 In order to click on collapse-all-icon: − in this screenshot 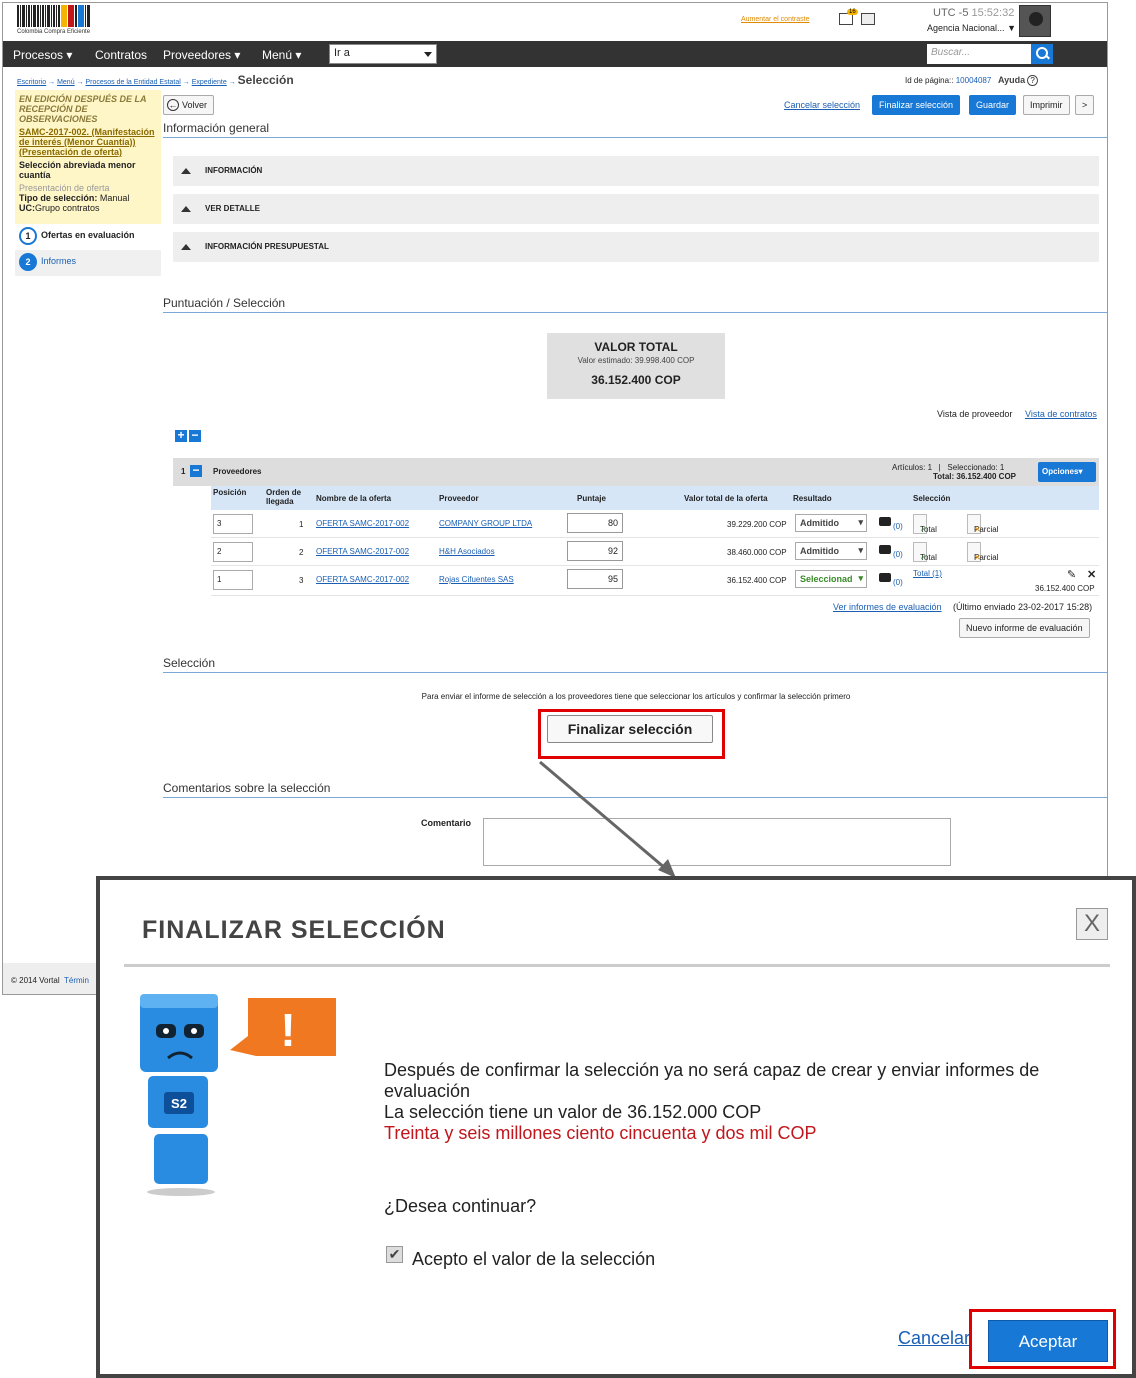, I will do `click(195, 435)`.